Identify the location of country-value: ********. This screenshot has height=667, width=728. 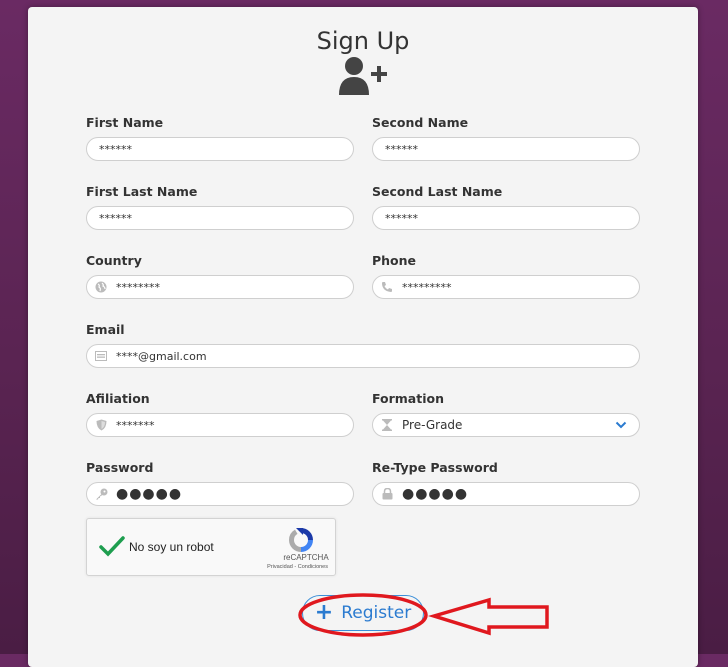
(138, 287).